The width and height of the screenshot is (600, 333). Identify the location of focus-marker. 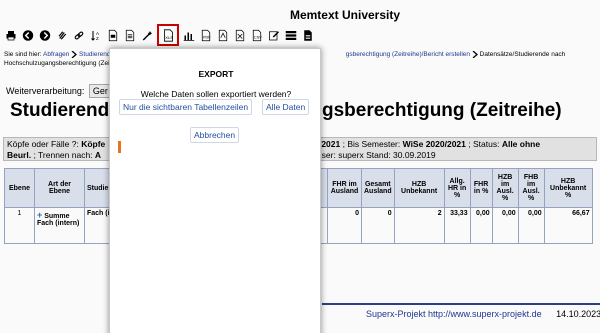
(119, 147).